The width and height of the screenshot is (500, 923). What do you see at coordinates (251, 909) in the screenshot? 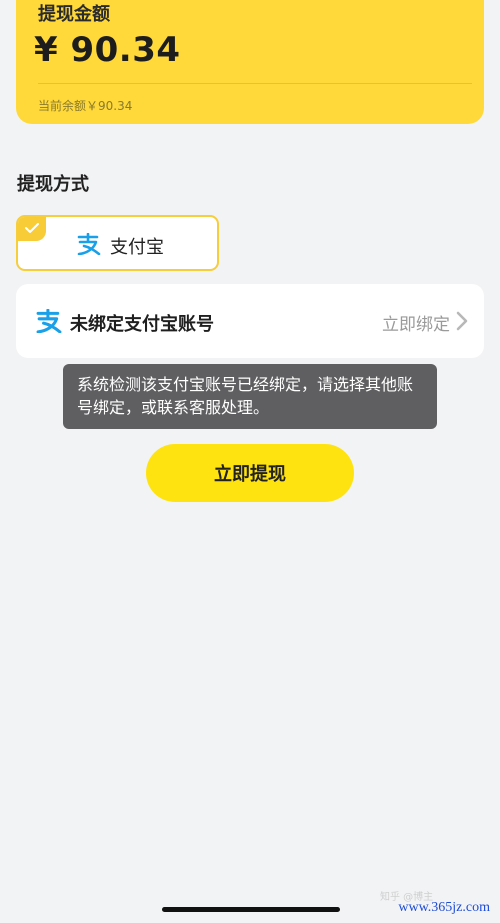
I see `home-indicator` at bounding box center [251, 909].